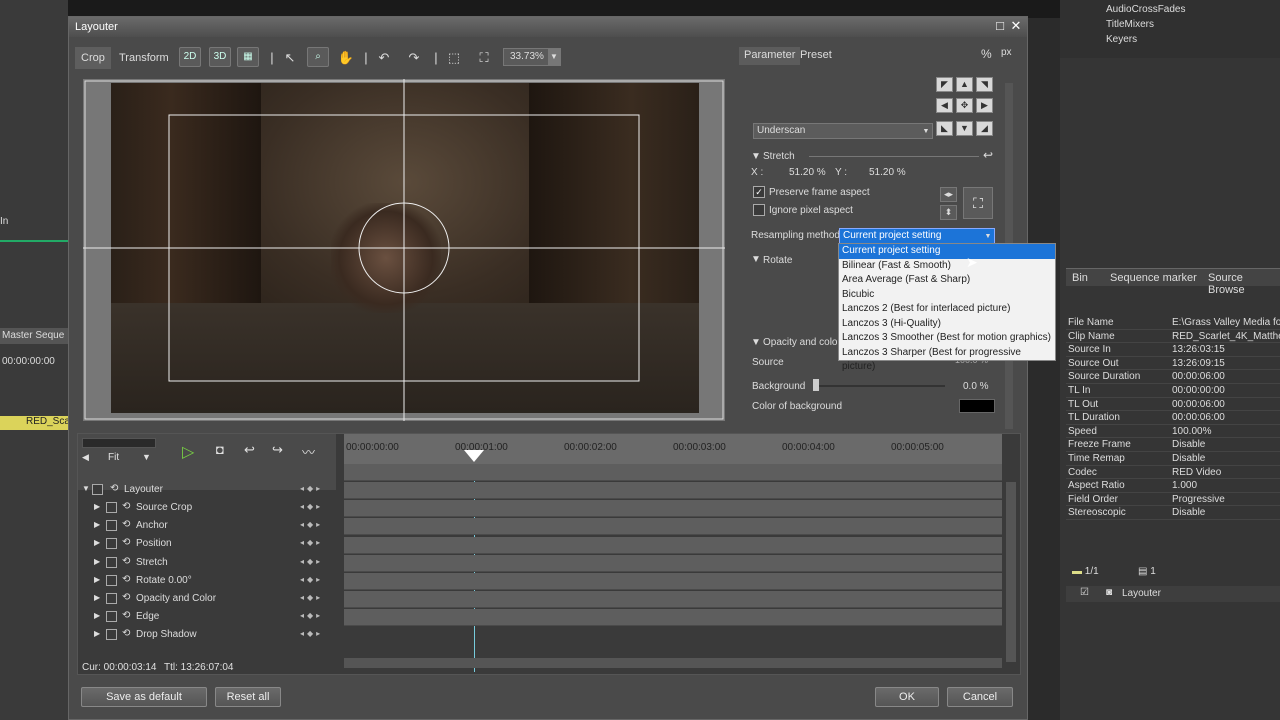 Image resolution: width=1280 pixels, height=720 pixels. Describe the element at coordinates (209, 490) in the screenshot. I see `layouter-track-row: ▼ ⟲ Layouter ◂◆▸` at that location.